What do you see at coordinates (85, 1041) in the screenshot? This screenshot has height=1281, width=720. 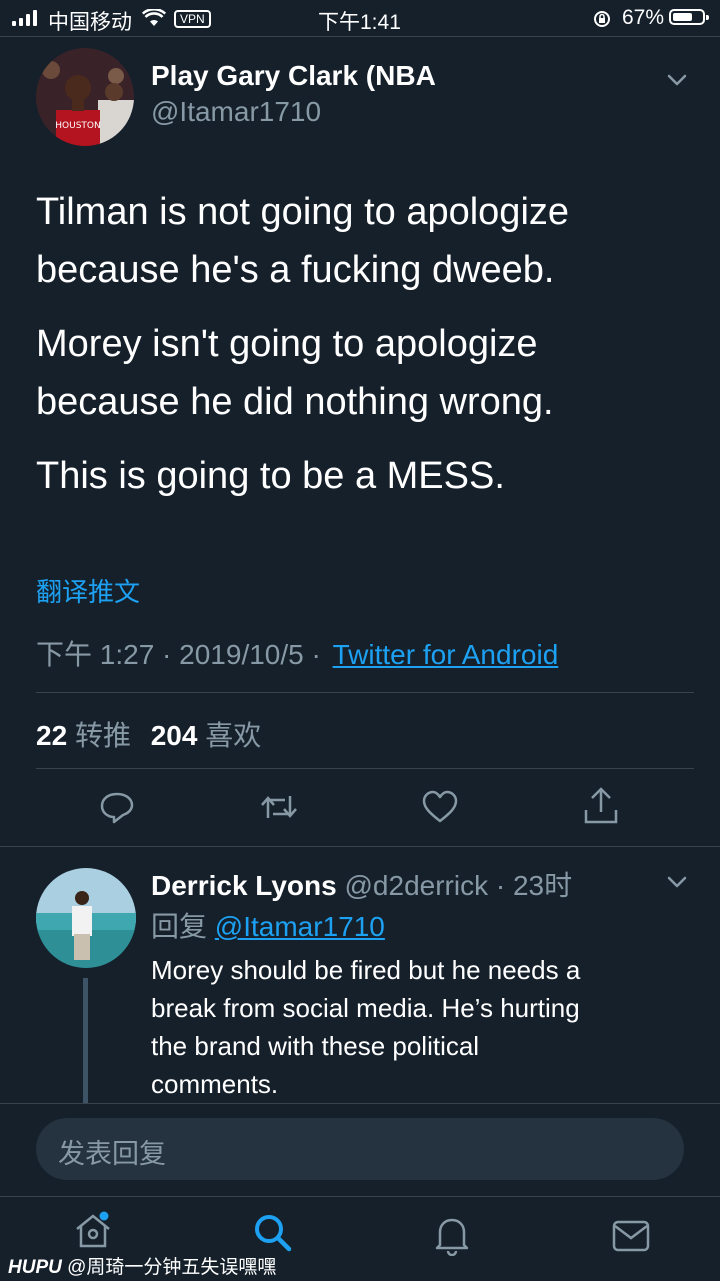 I see `thread-line` at bounding box center [85, 1041].